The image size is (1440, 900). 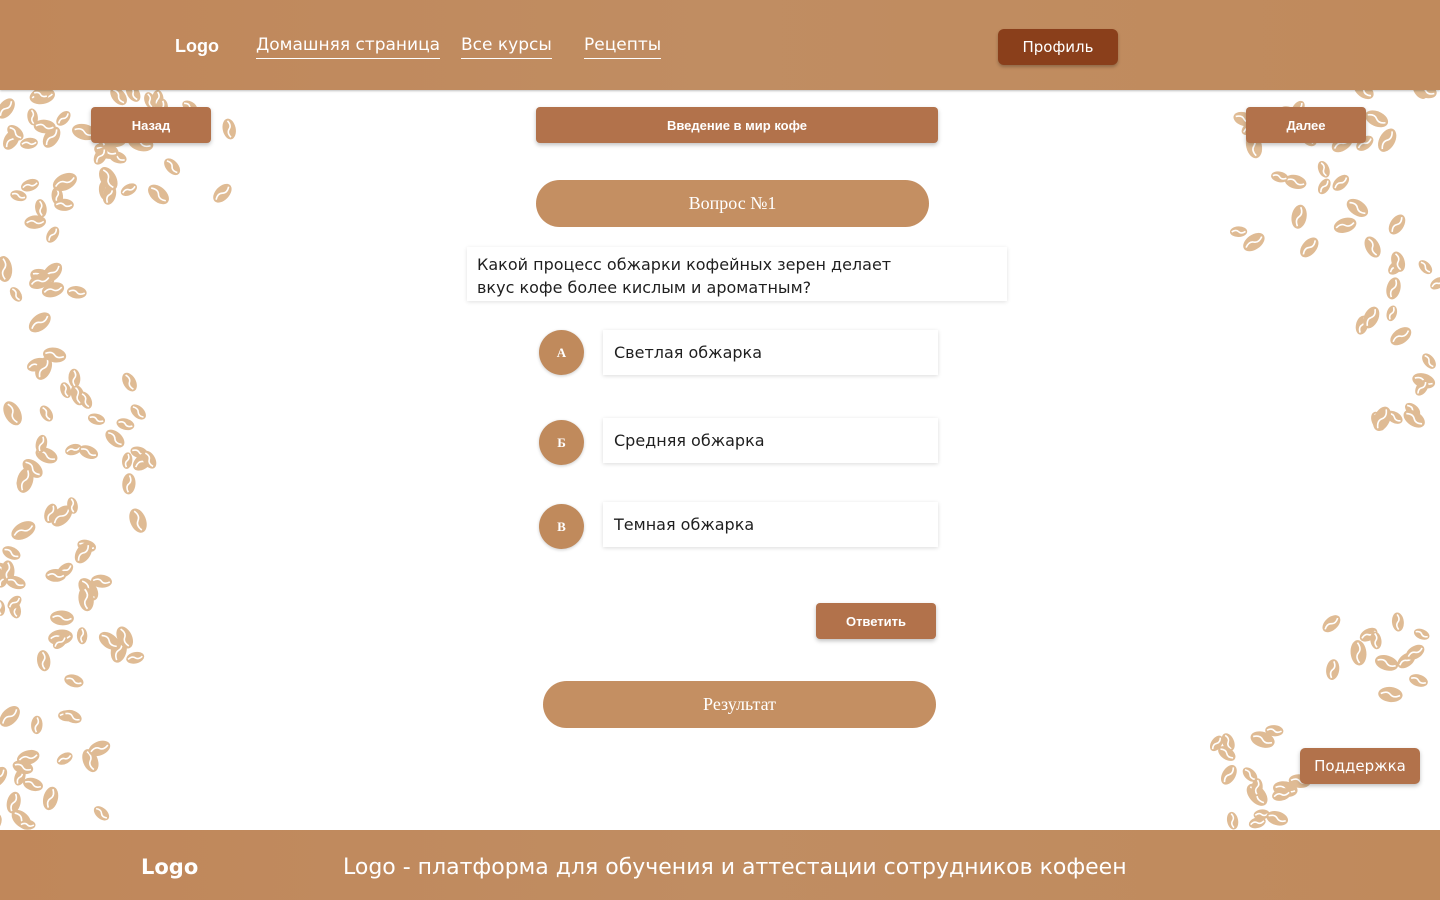 I want to click on header-logo: Logo, so click(x=197, y=46).